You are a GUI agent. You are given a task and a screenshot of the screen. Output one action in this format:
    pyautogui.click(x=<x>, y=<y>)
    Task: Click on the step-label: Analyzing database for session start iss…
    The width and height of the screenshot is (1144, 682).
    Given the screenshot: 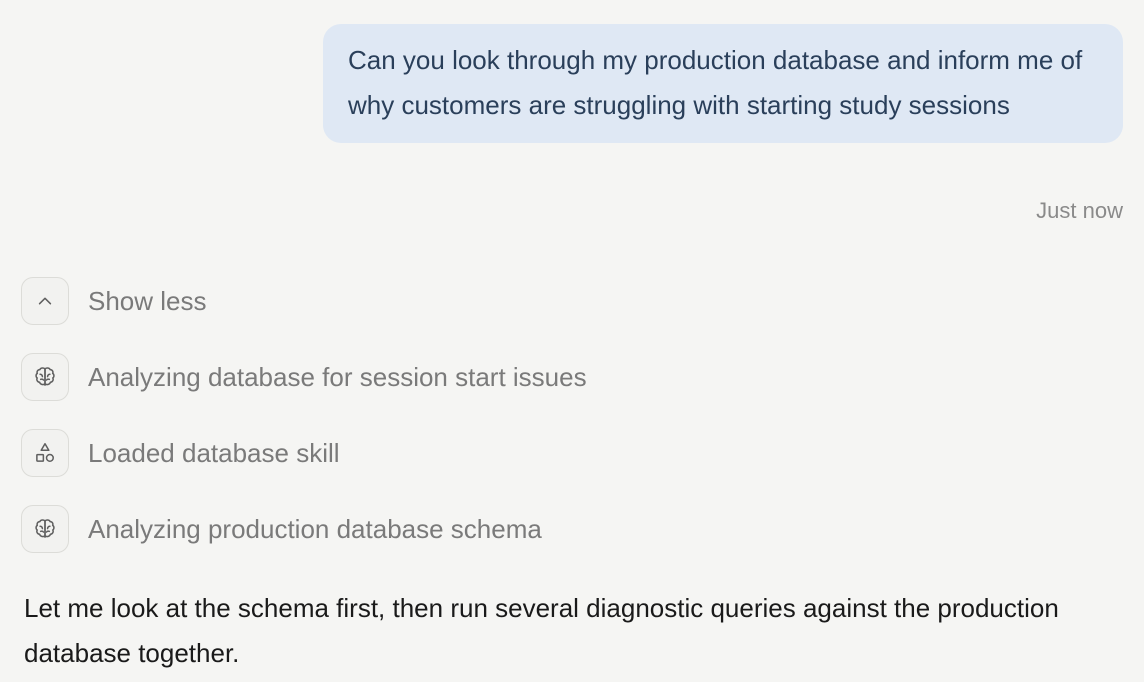 What is the action you would take?
    pyautogui.click(x=337, y=376)
    